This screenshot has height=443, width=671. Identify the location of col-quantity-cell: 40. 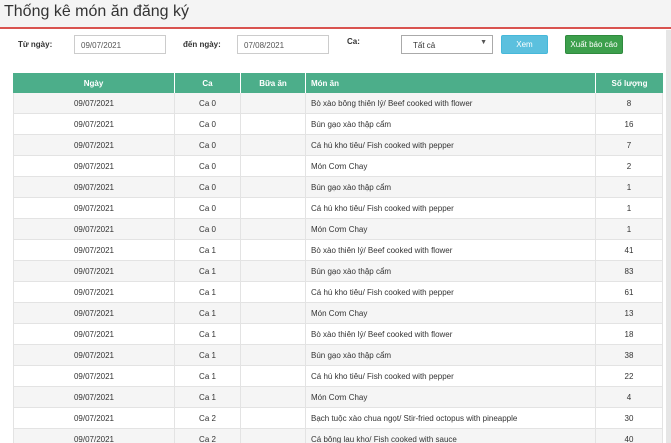
(629, 436).